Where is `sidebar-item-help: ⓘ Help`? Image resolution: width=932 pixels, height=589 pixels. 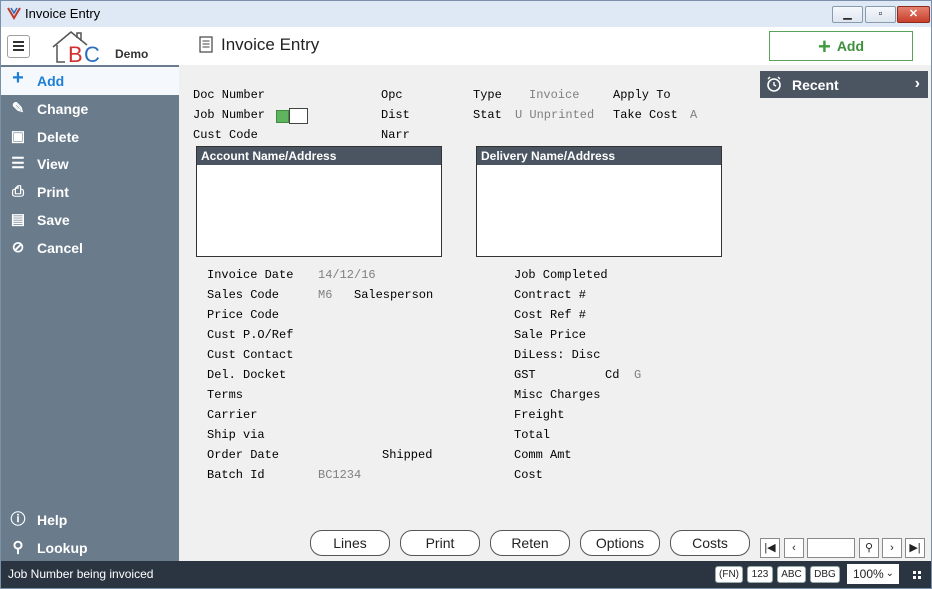
sidebar-item-help: ⓘ Help is located at coordinates (90, 520).